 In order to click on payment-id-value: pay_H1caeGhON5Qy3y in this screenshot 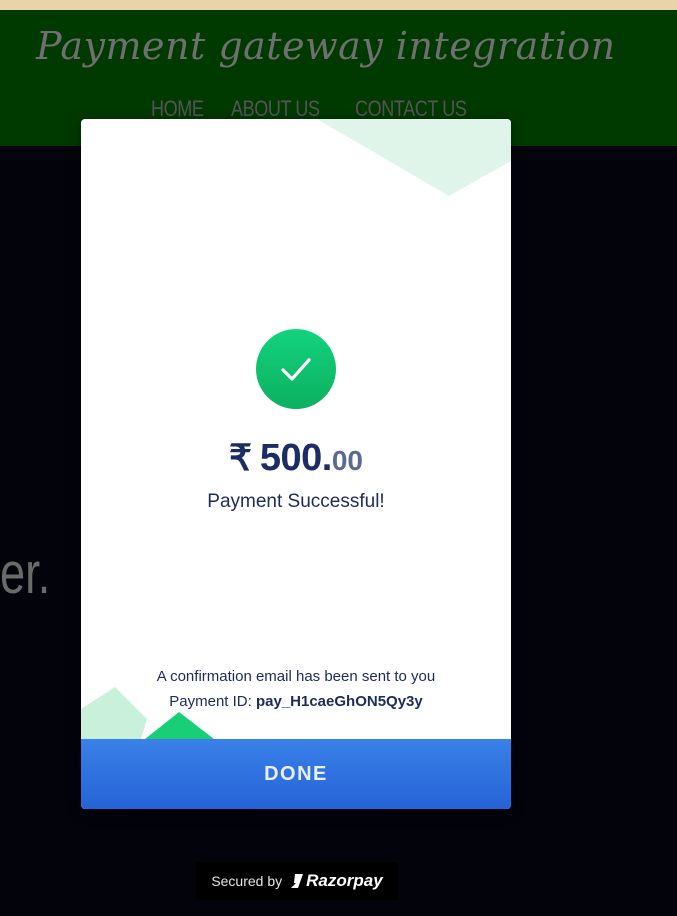, I will do `click(339, 701)`.